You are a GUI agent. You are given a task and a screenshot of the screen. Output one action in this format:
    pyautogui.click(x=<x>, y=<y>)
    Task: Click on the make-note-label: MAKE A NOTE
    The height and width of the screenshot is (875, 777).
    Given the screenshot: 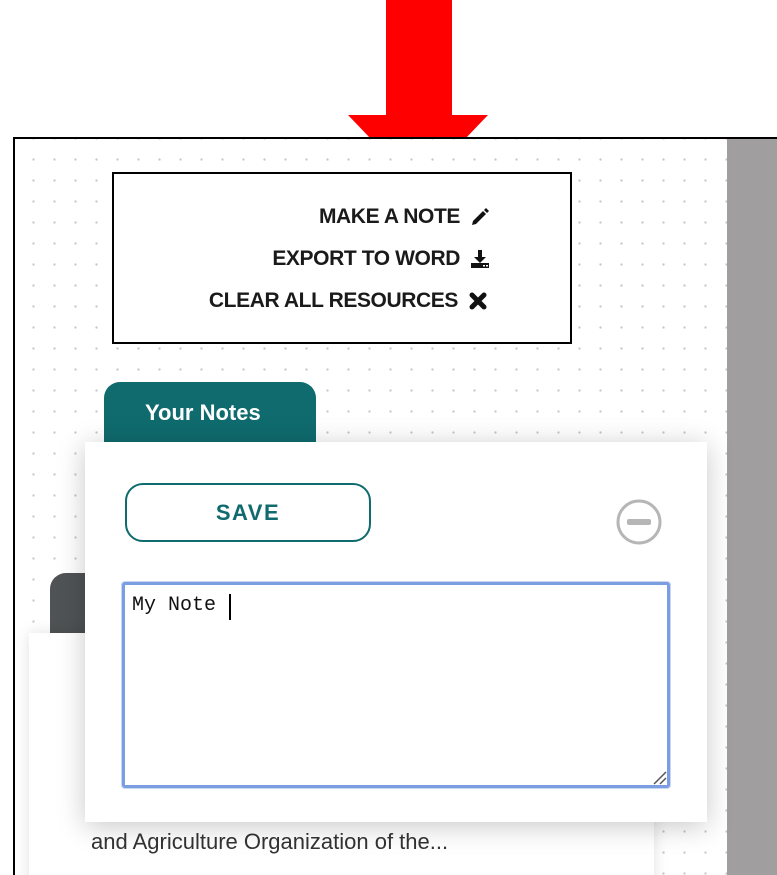 What is the action you would take?
    pyautogui.click(x=389, y=216)
    